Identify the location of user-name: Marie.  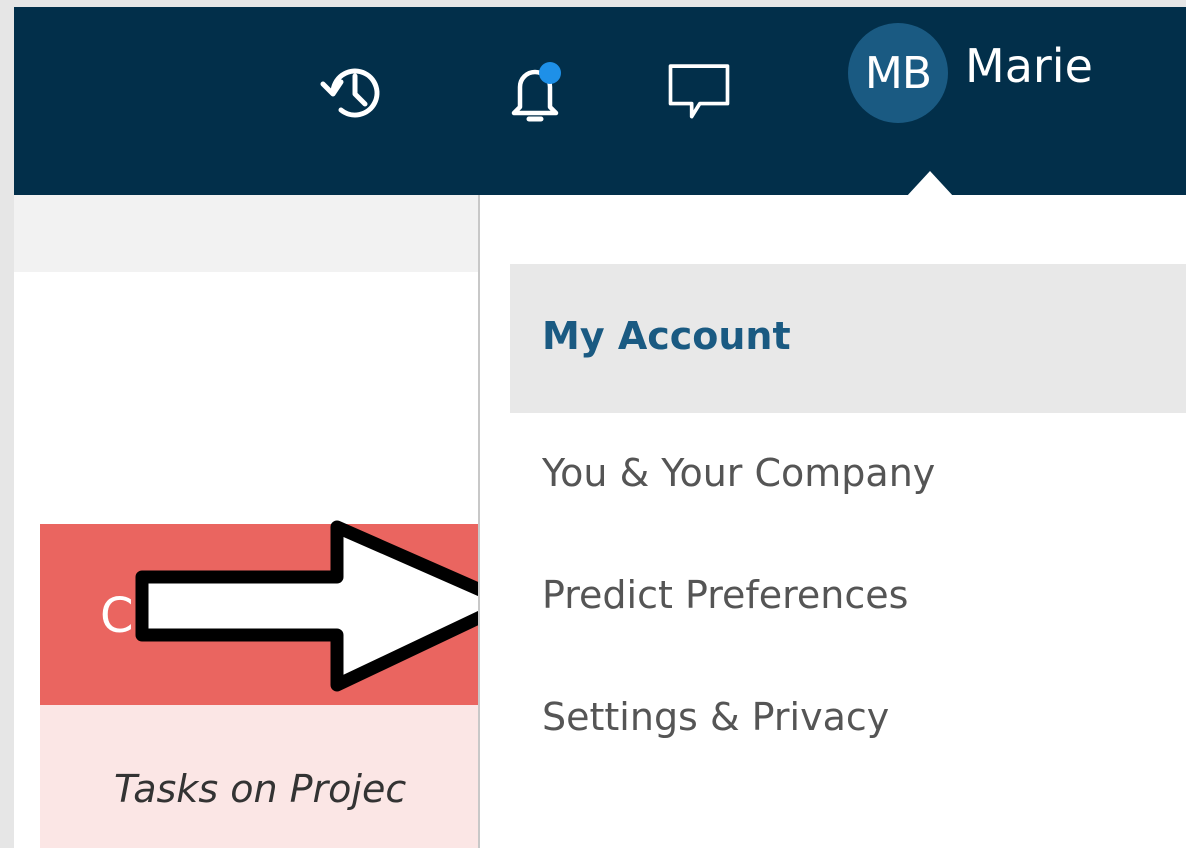
(1029, 66).